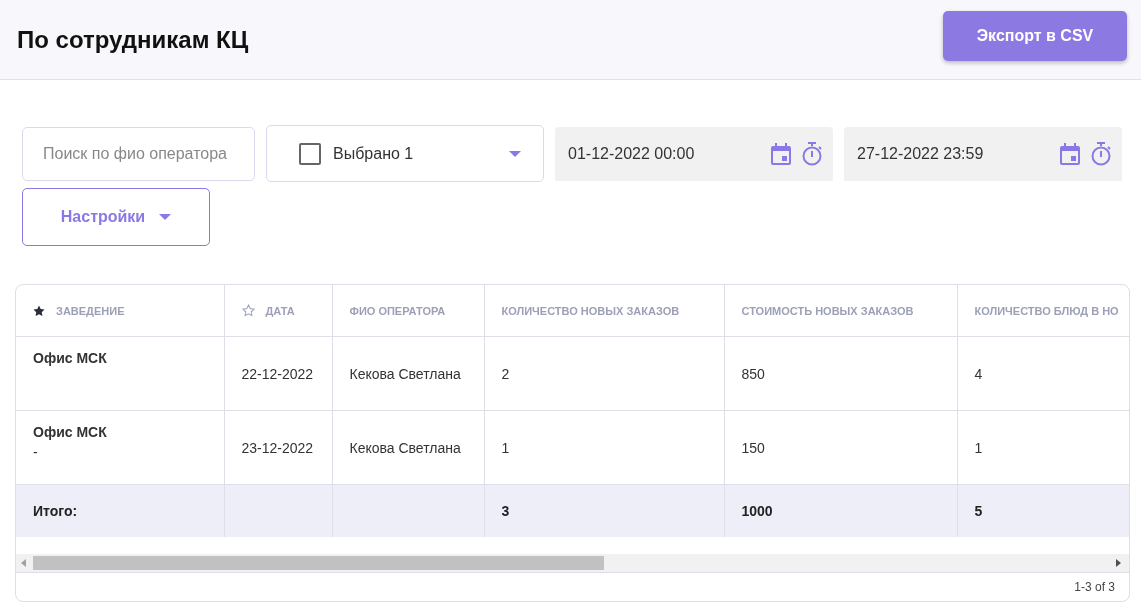 This screenshot has height=607, width=1141. Describe the element at coordinates (277, 373) in the screenshot. I see `table-cell: 22-12-2022` at that location.